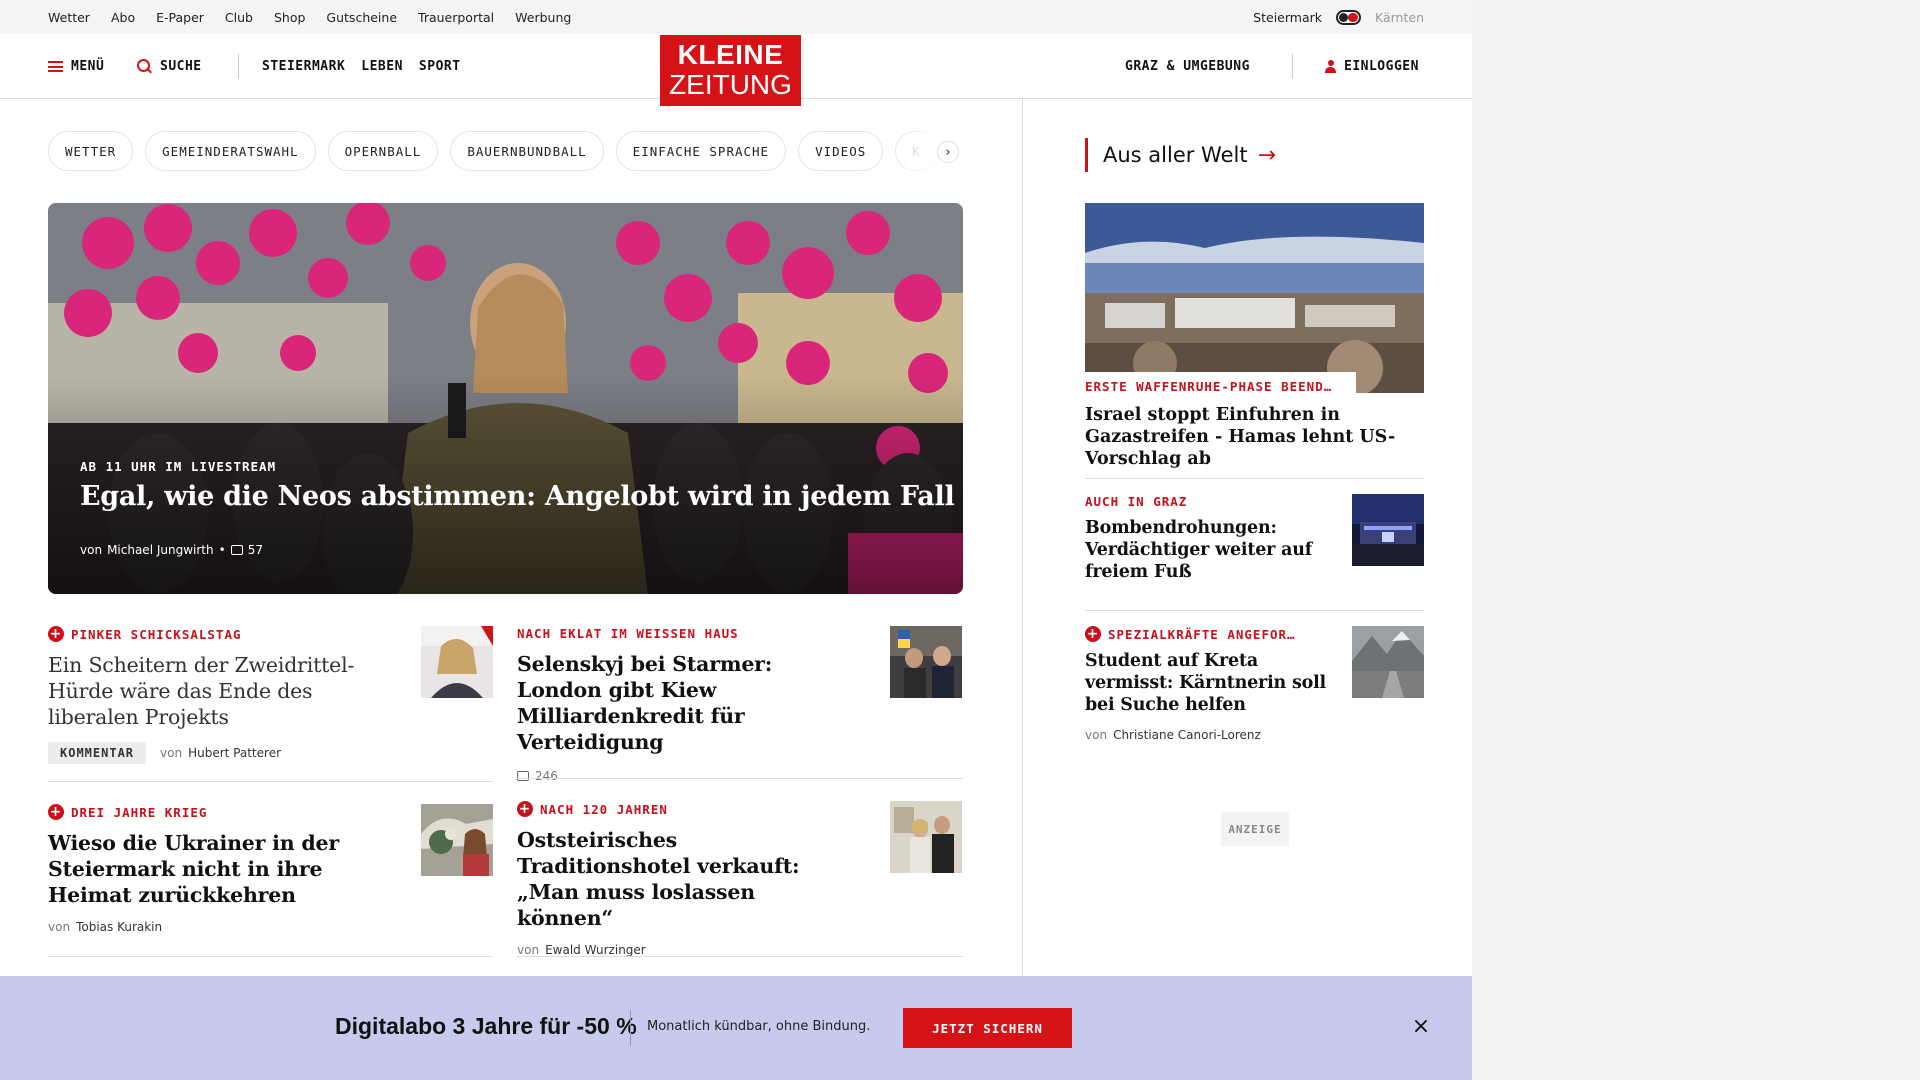 Image resolution: width=1920 pixels, height=1080 pixels. Describe the element at coordinates (55, 66) in the screenshot. I see `hamburger-icon` at that location.